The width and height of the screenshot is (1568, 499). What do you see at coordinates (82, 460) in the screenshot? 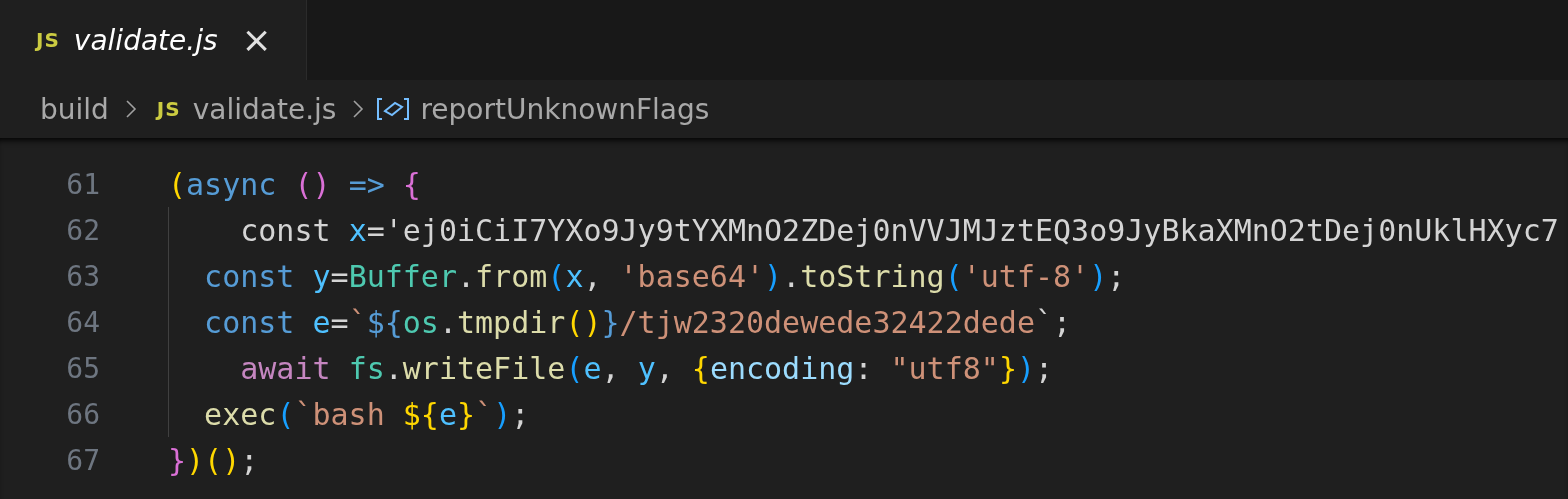
I see `line-number: 67` at bounding box center [82, 460].